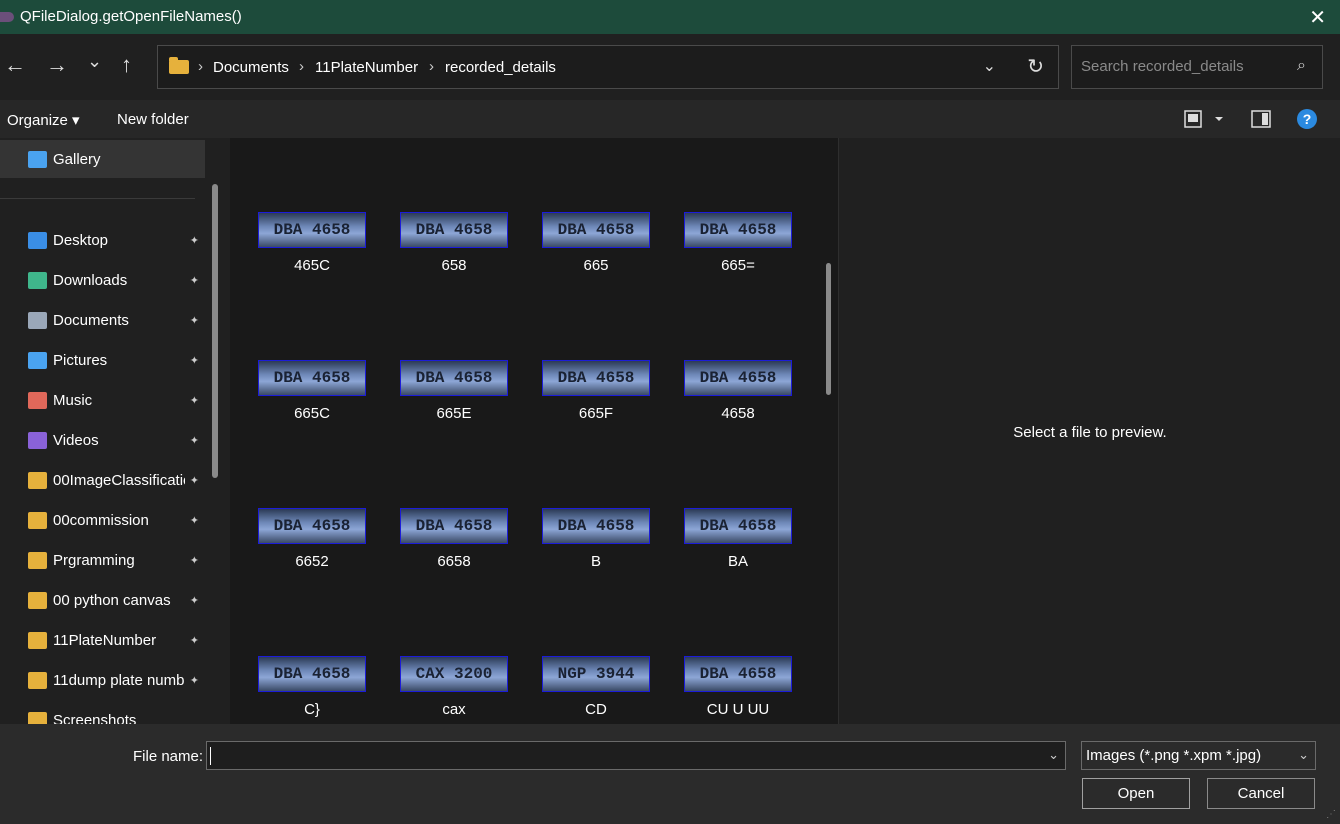 The image size is (1340, 824). Describe the element at coordinates (596, 674) in the screenshot. I see `plate-text: NGP 3944` at that location.